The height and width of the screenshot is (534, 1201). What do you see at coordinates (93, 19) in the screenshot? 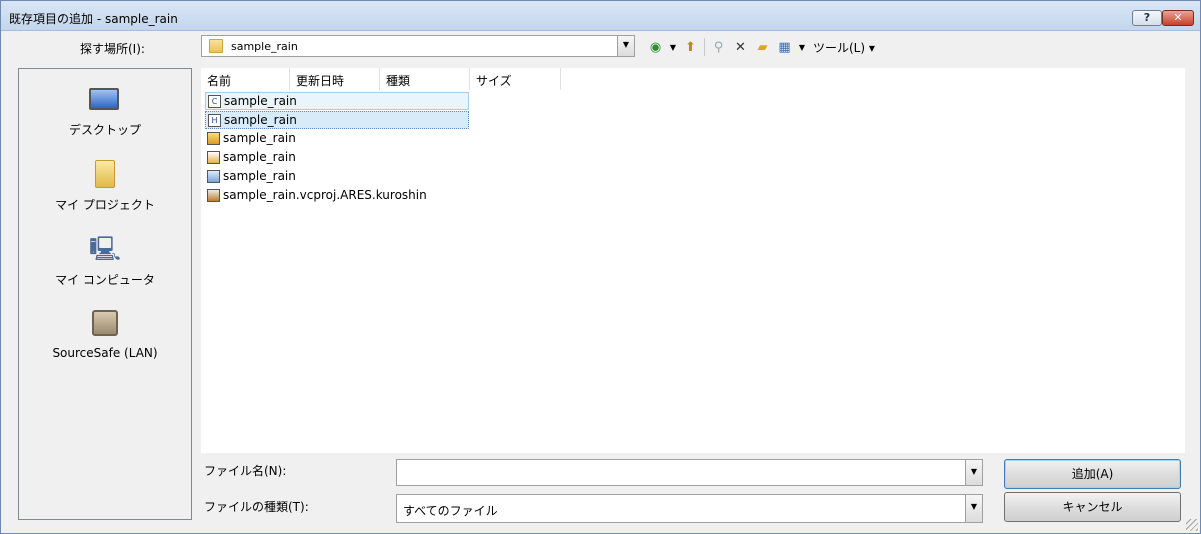
I see `window-title: 既存項目の追加 - sample_rain` at bounding box center [93, 19].